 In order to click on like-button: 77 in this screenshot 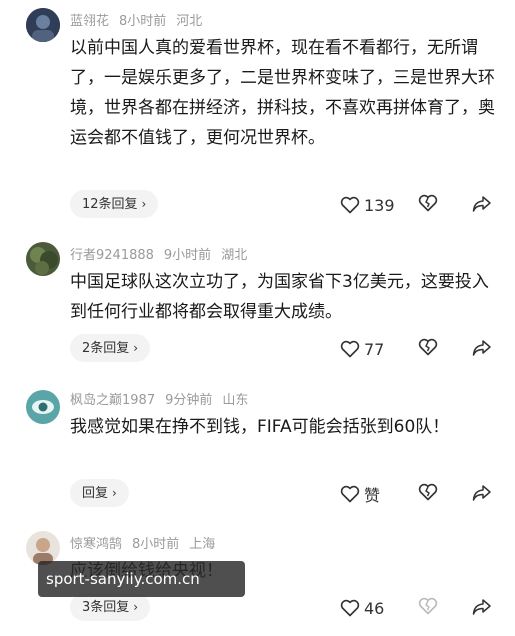, I will do `click(362, 349)`.